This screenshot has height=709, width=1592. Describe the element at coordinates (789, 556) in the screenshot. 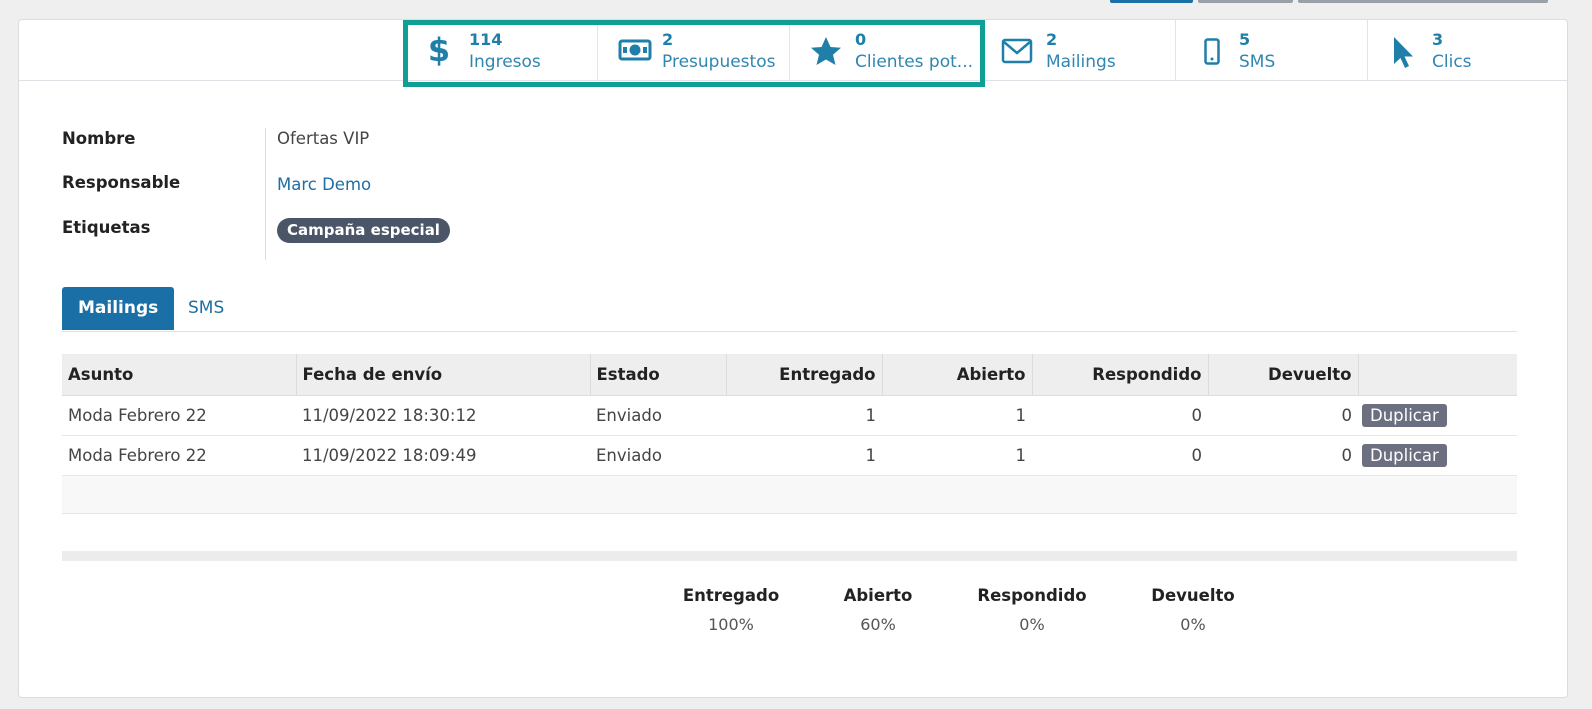

I see `table-footer-bar` at that location.